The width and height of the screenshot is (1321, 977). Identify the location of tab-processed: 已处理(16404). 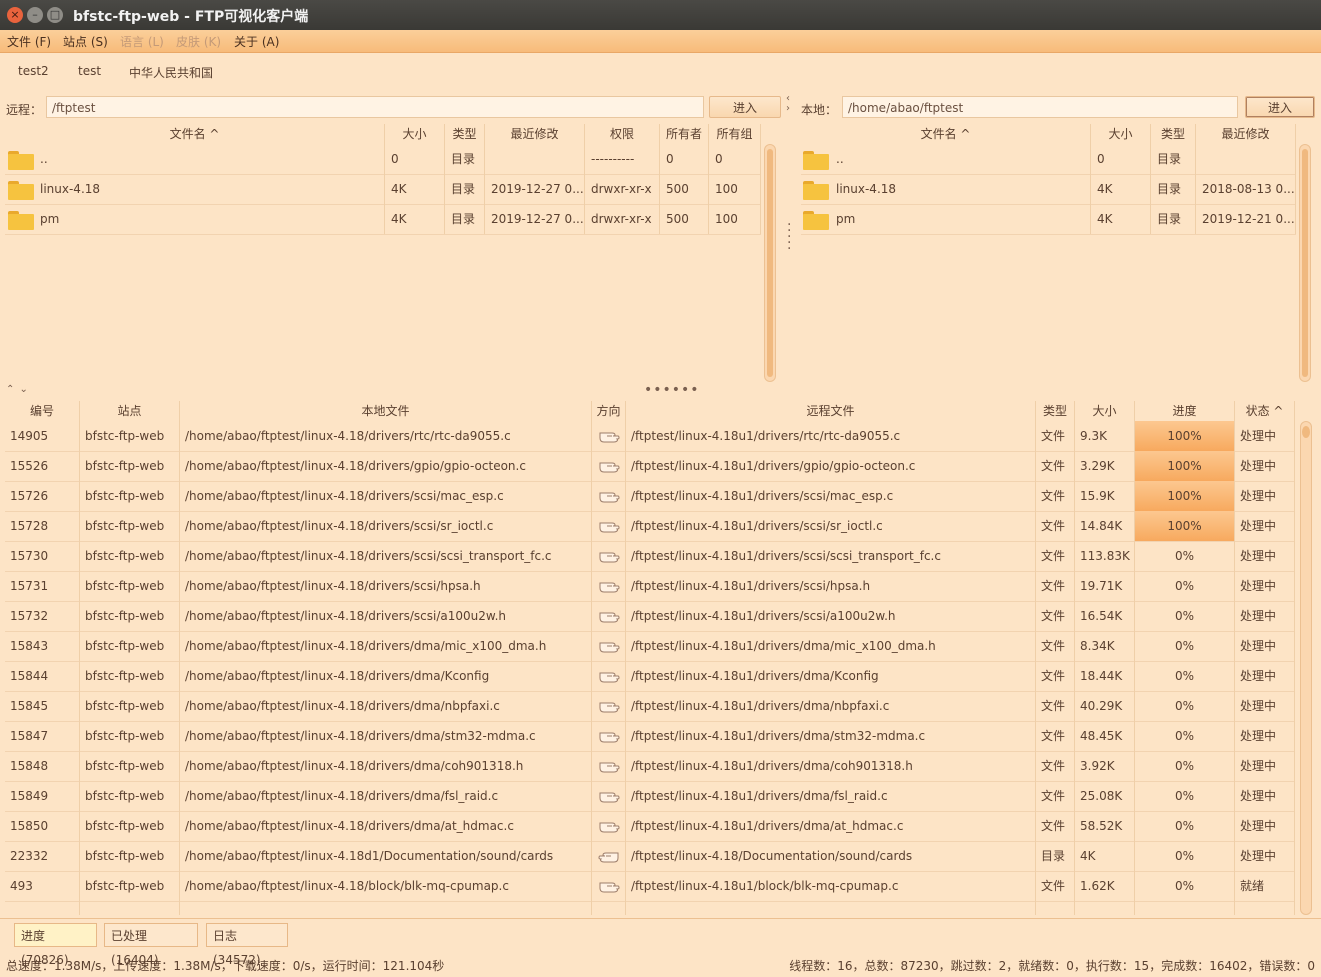
(151, 945).